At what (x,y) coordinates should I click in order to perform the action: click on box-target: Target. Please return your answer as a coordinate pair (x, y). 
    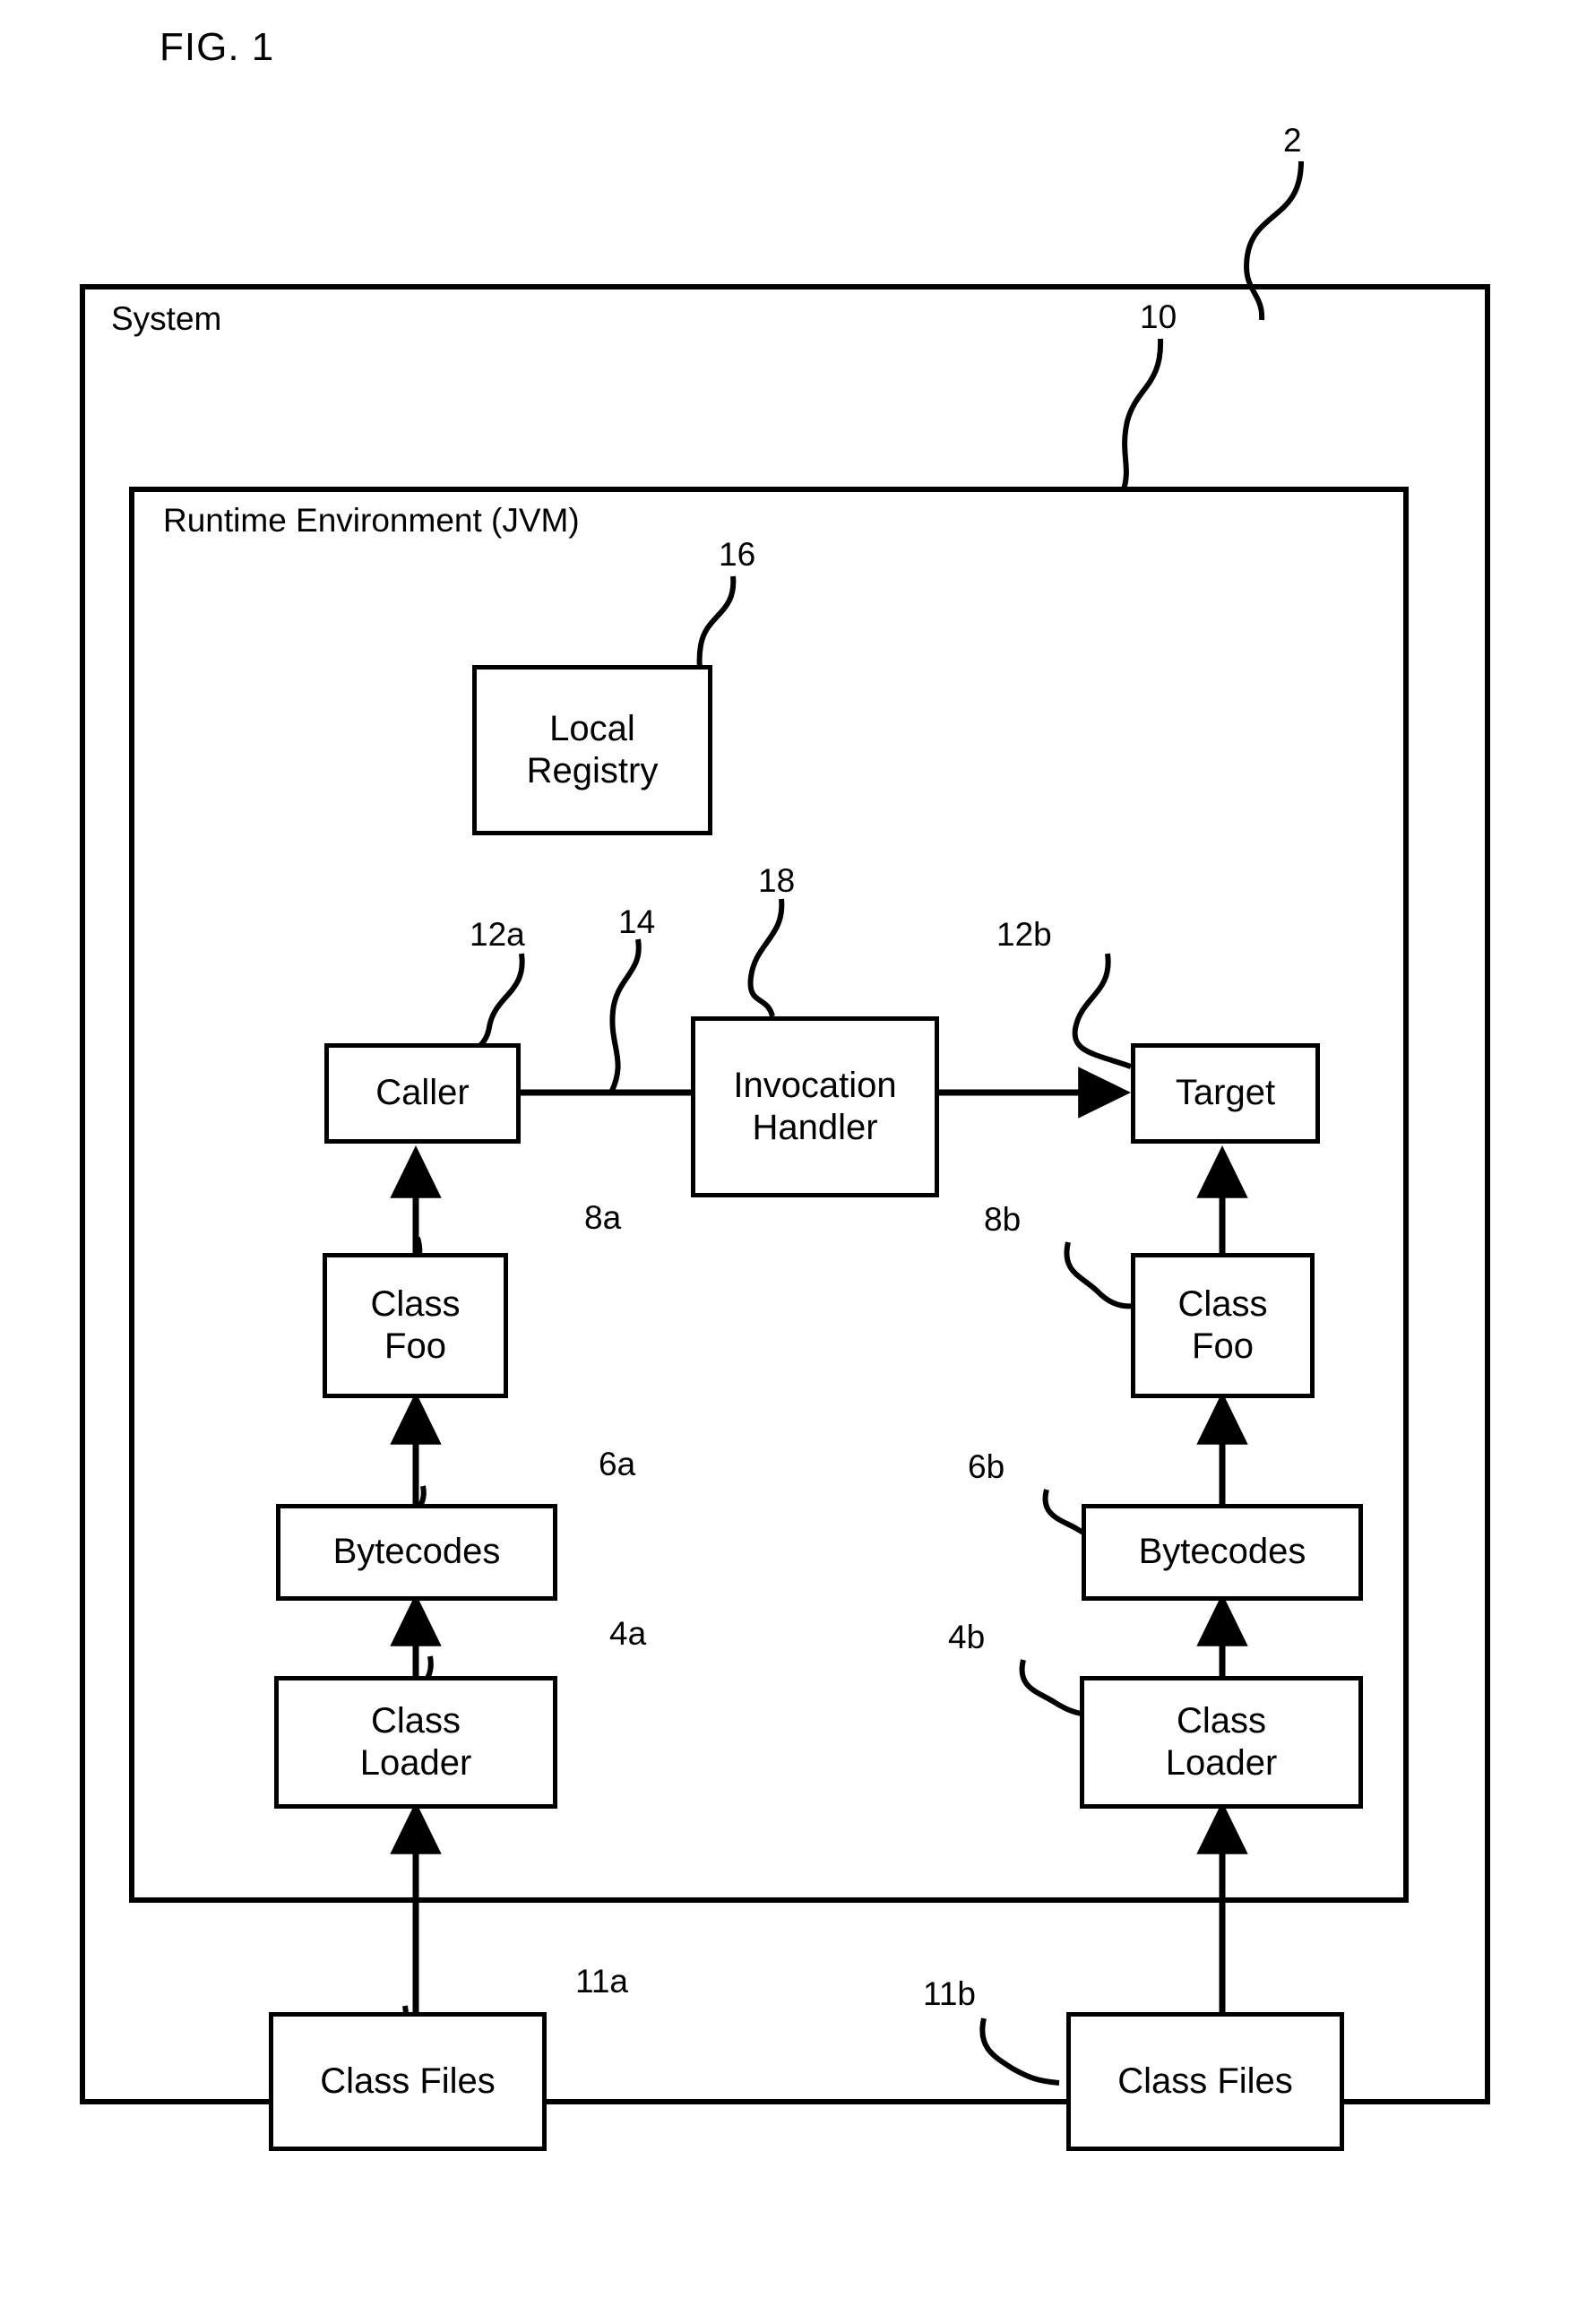
    Looking at the image, I should click on (1225, 1094).